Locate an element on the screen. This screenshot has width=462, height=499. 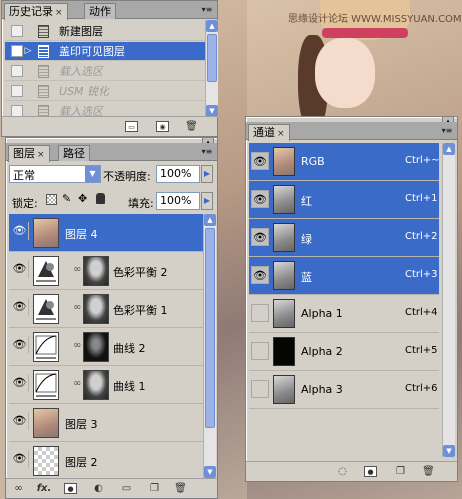
adjustment-icon: ◐ is located at coordinates (98, 488).